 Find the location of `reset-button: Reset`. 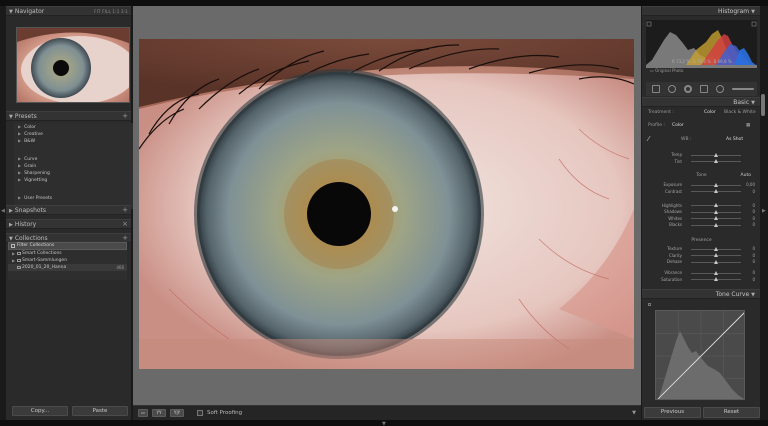

reset-button: Reset is located at coordinates (731, 412).